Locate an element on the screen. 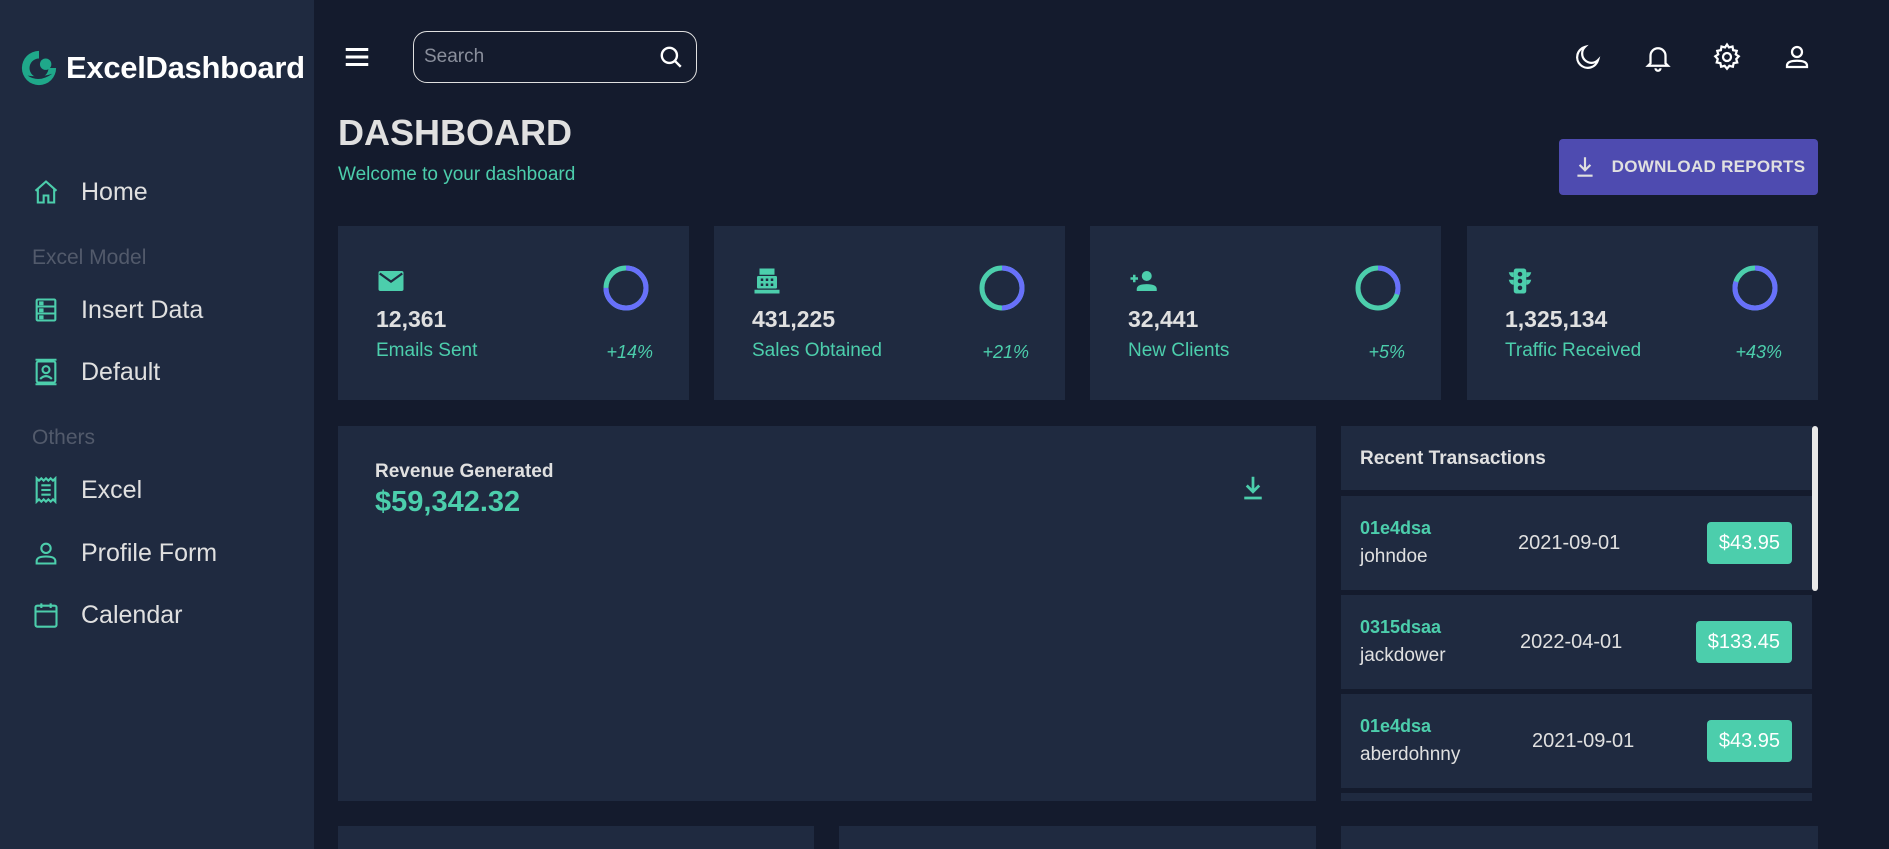 Image resolution: width=1889 pixels, height=849 pixels. menu-icon is located at coordinates (357, 57).